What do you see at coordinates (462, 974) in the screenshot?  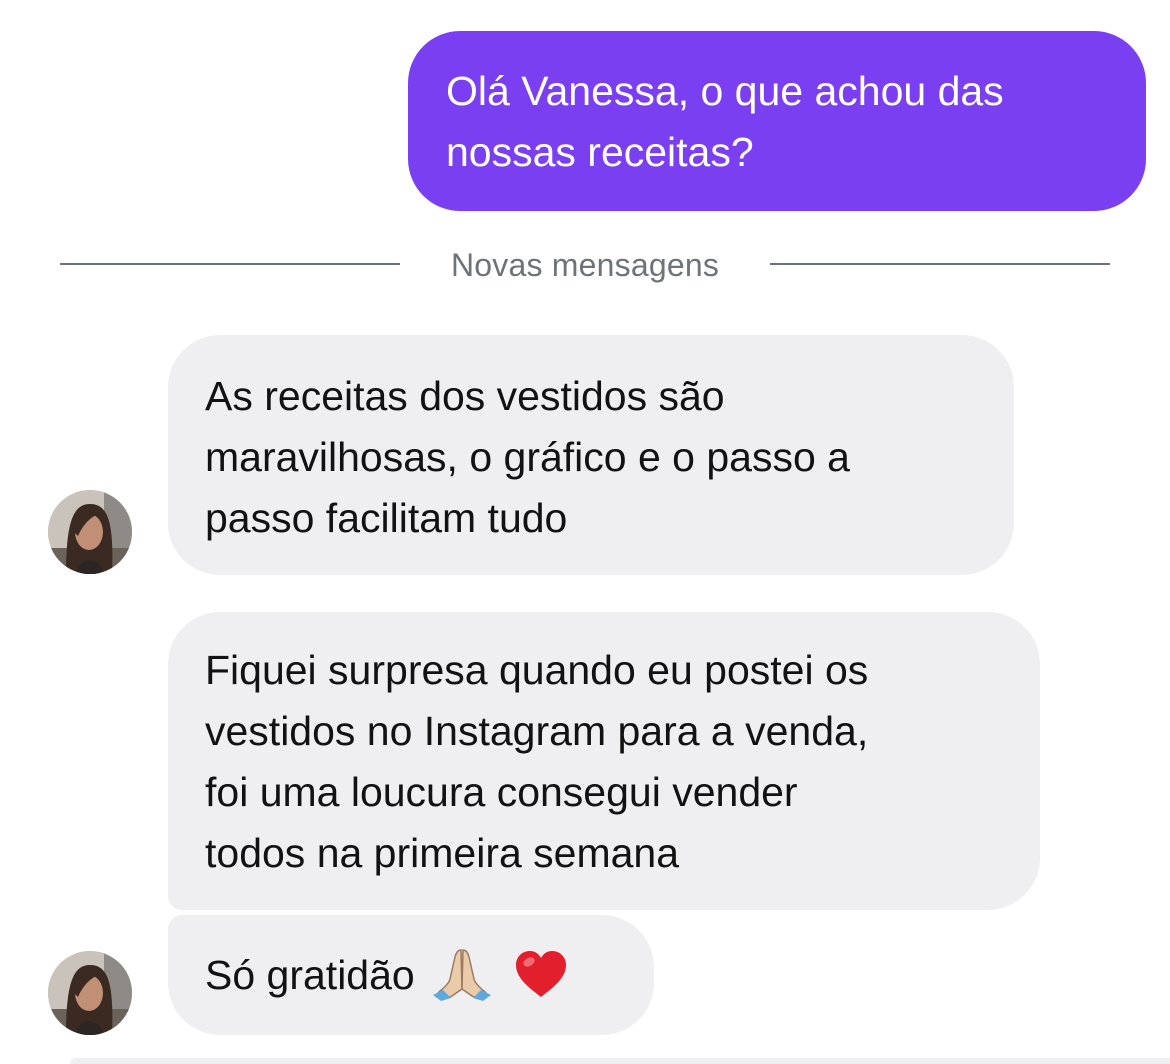 I see `folded-hands-icon` at bounding box center [462, 974].